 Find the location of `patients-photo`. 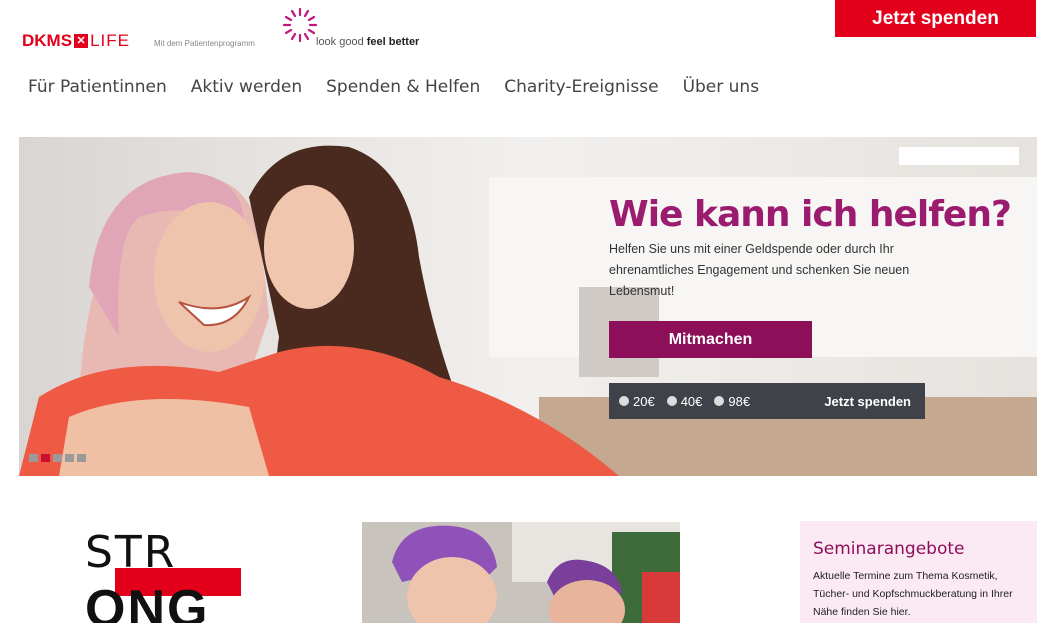

patients-photo is located at coordinates (521, 572).